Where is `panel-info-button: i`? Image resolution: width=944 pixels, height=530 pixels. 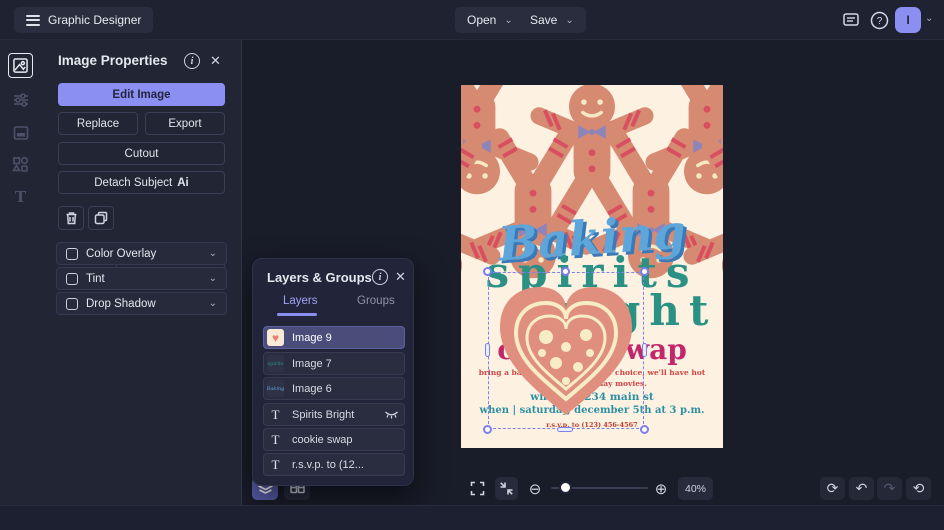
panel-info-button: i is located at coordinates (192, 61).